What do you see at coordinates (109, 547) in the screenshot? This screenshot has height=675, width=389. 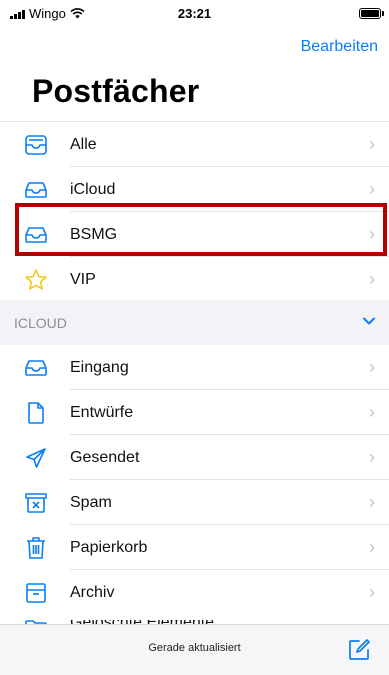 I see `mailbox-label: Papierkorb` at bounding box center [109, 547].